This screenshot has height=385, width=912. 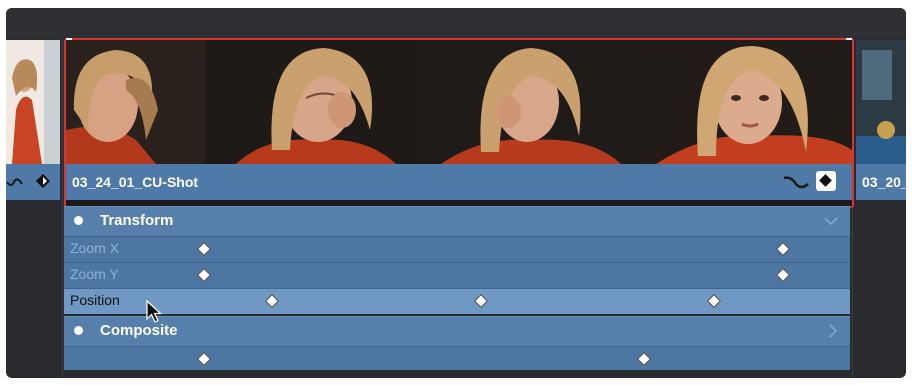 What do you see at coordinates (139, 330) in the screenshot?
I see `composite-title: Composite` at bounding box center [139, 330].